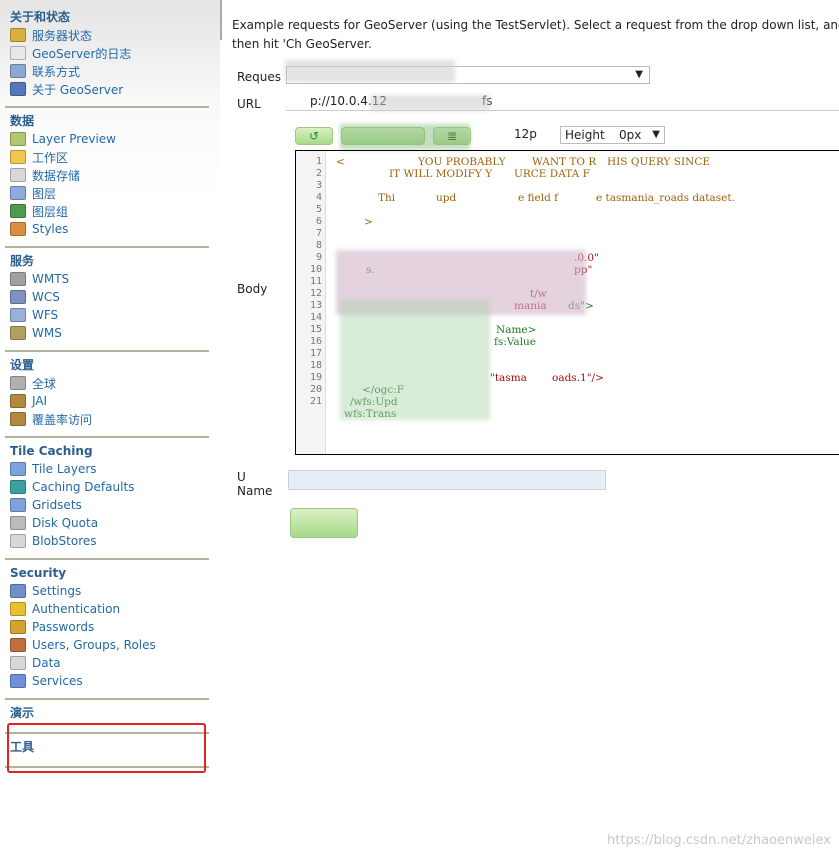 This screenshot has width=839, height=858. I want to click on height-label: Height, so click(585, 135).